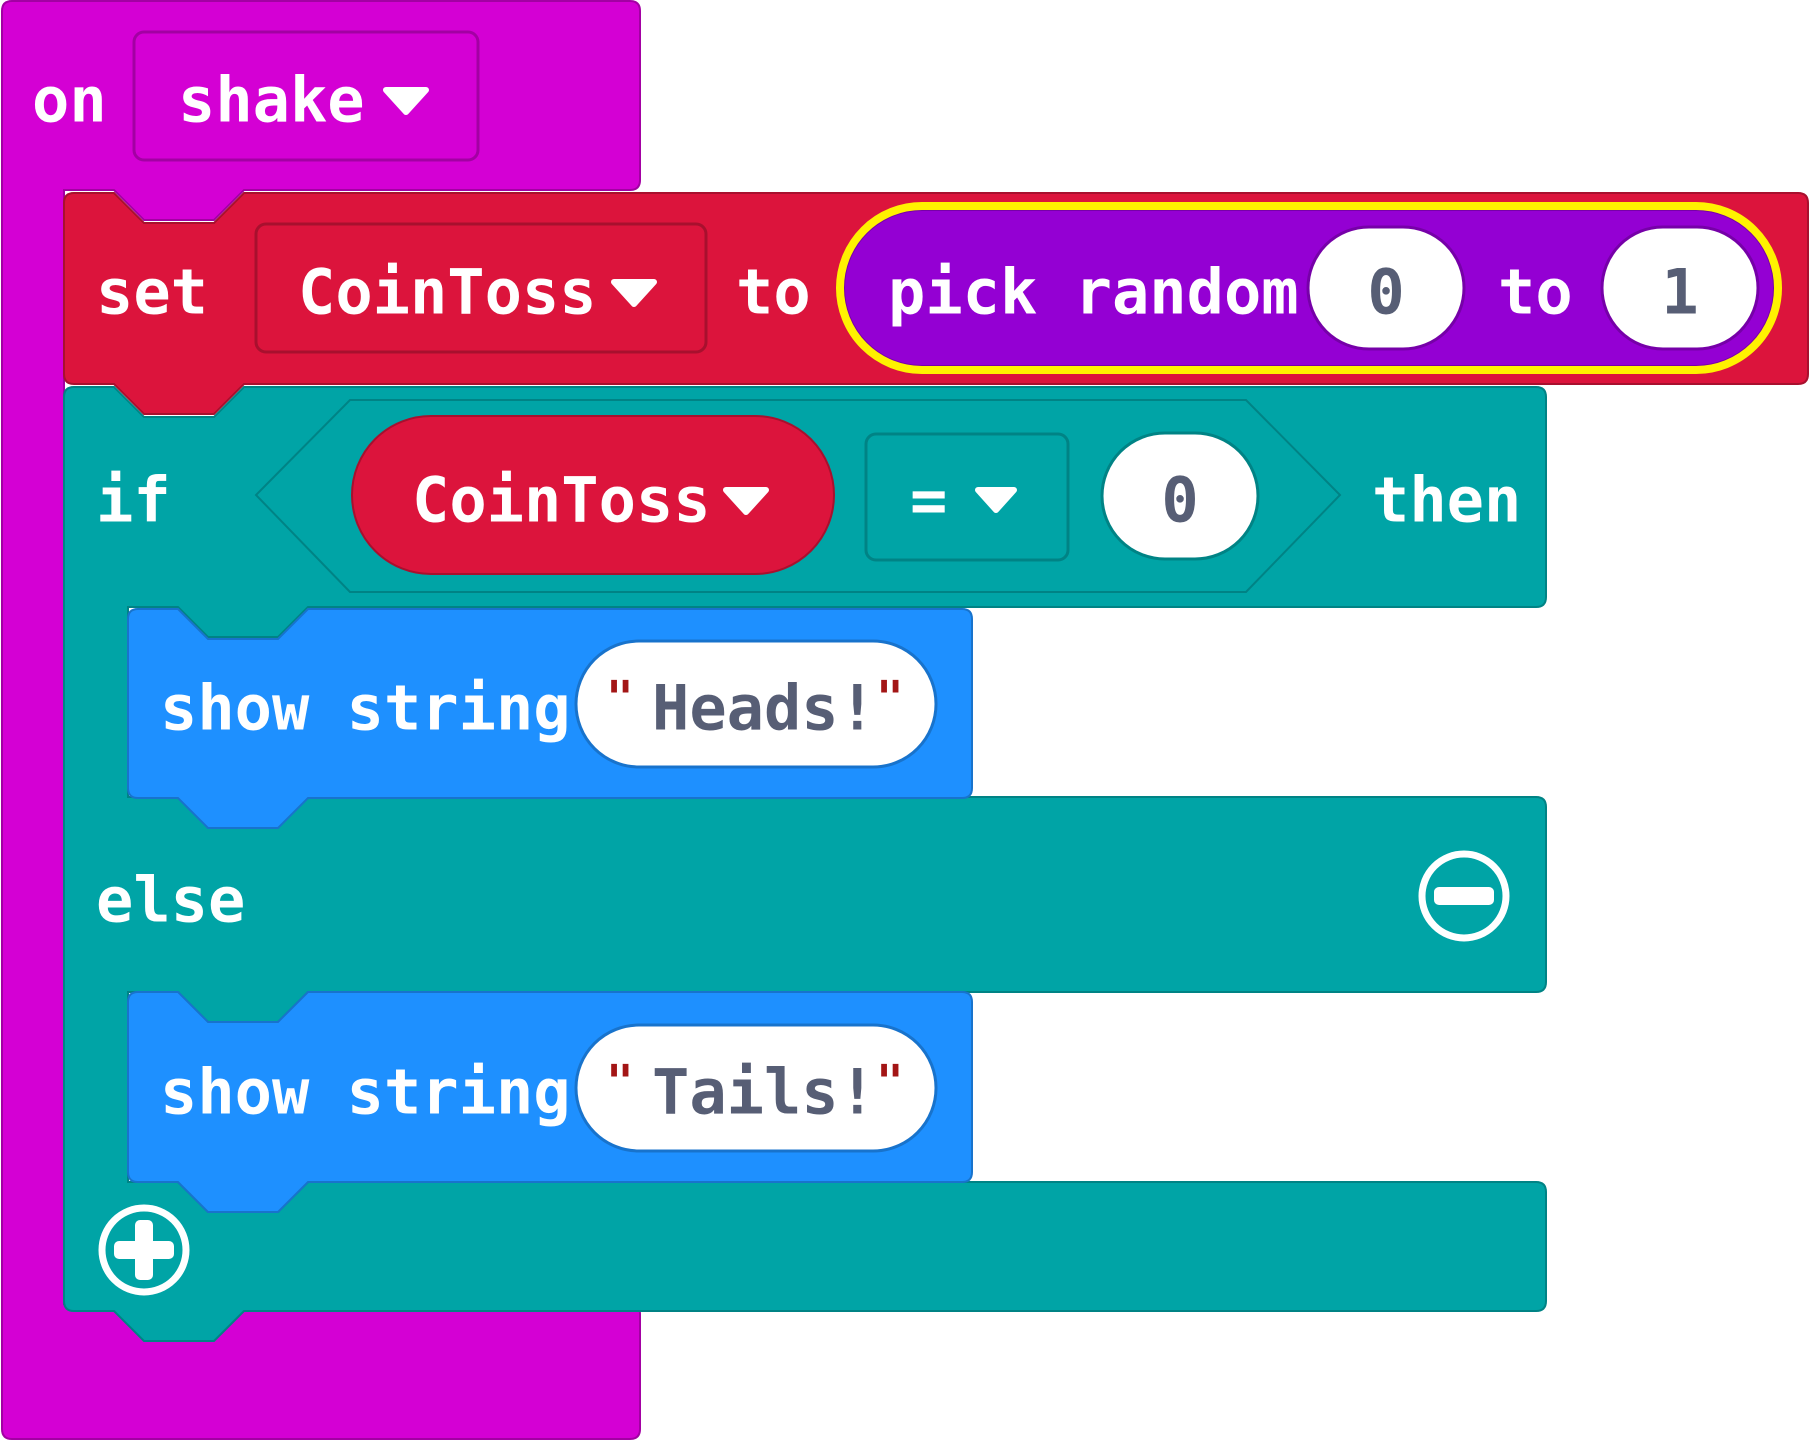  I want to click on random-max-value: 1, so click(1679, 292).